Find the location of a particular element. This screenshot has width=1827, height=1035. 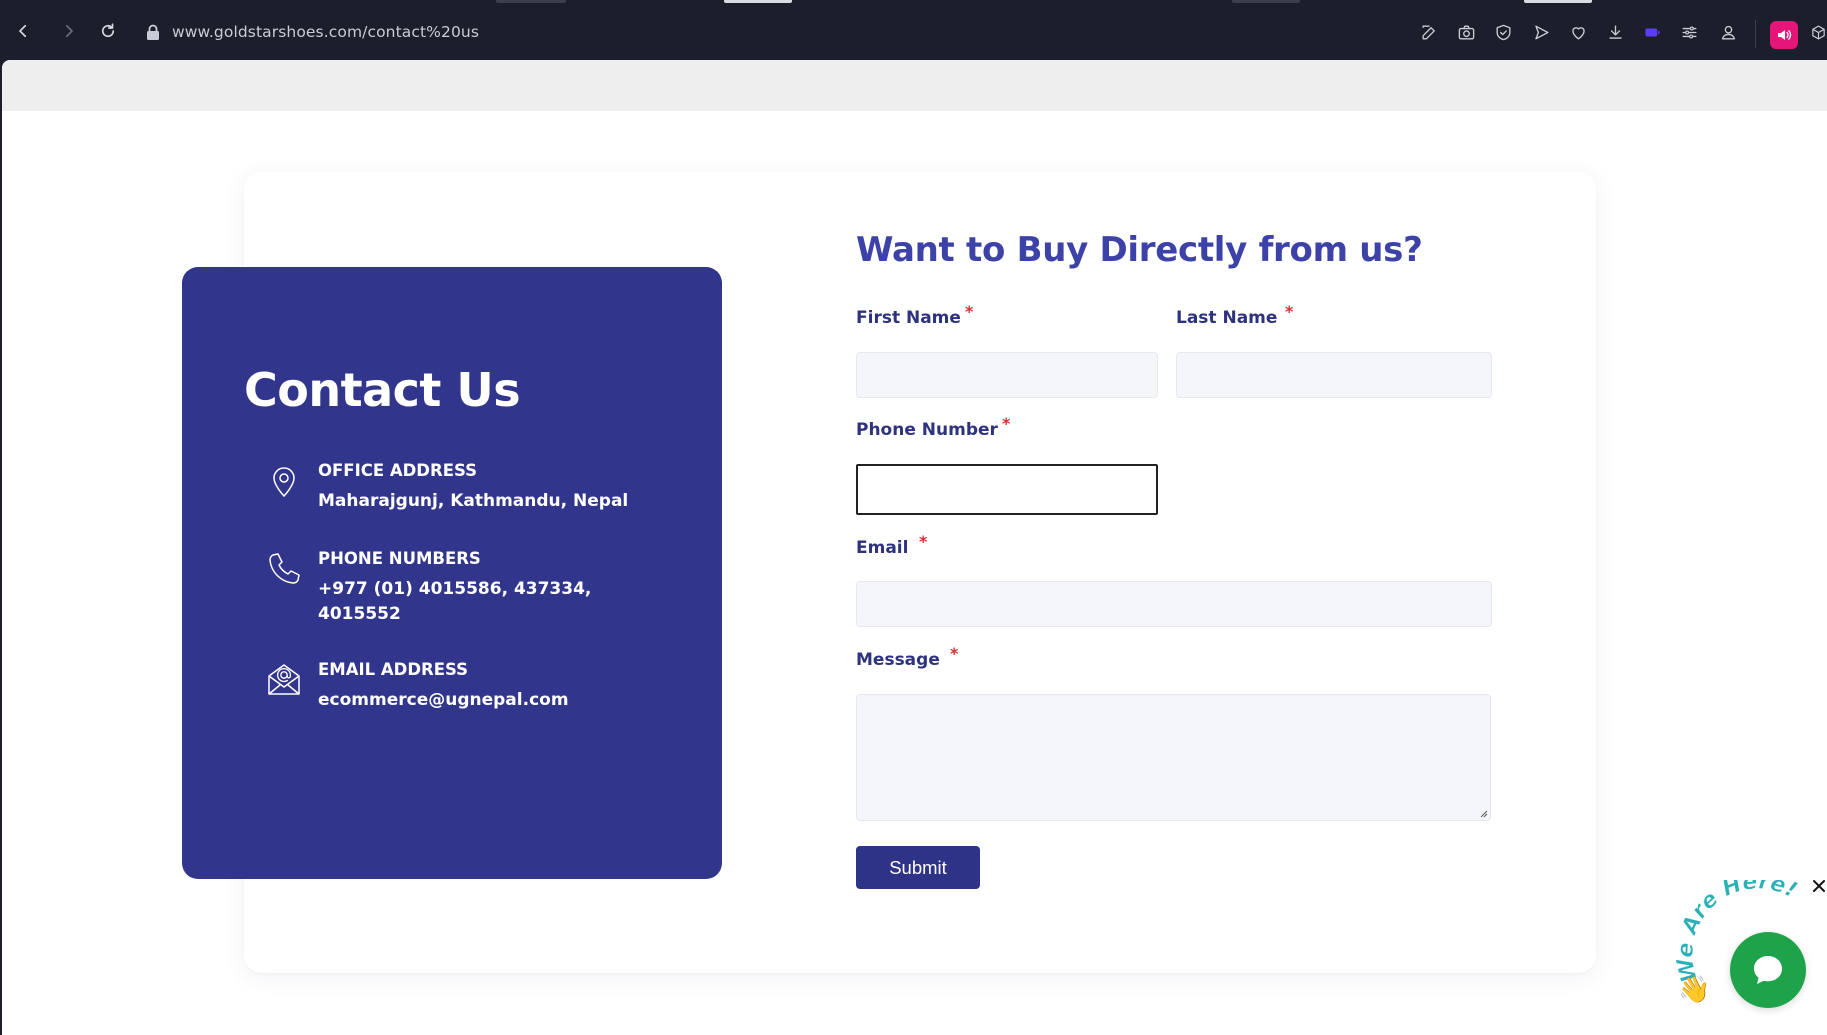

phone-number-label: Phone Number is located at coordinates (927, 430).